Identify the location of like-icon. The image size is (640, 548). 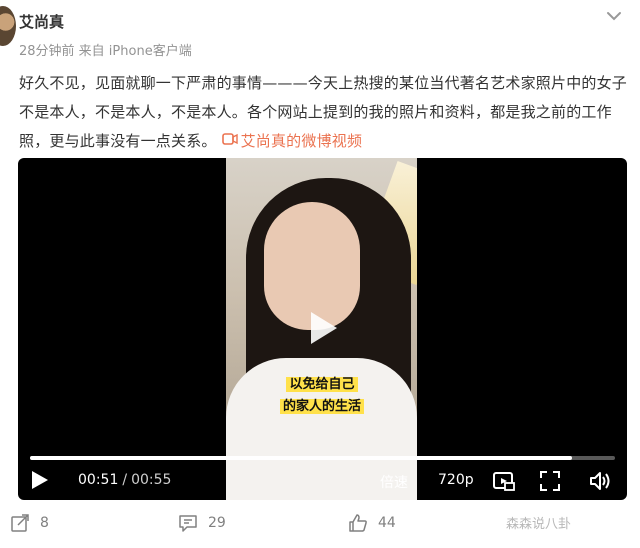
(358, 523).